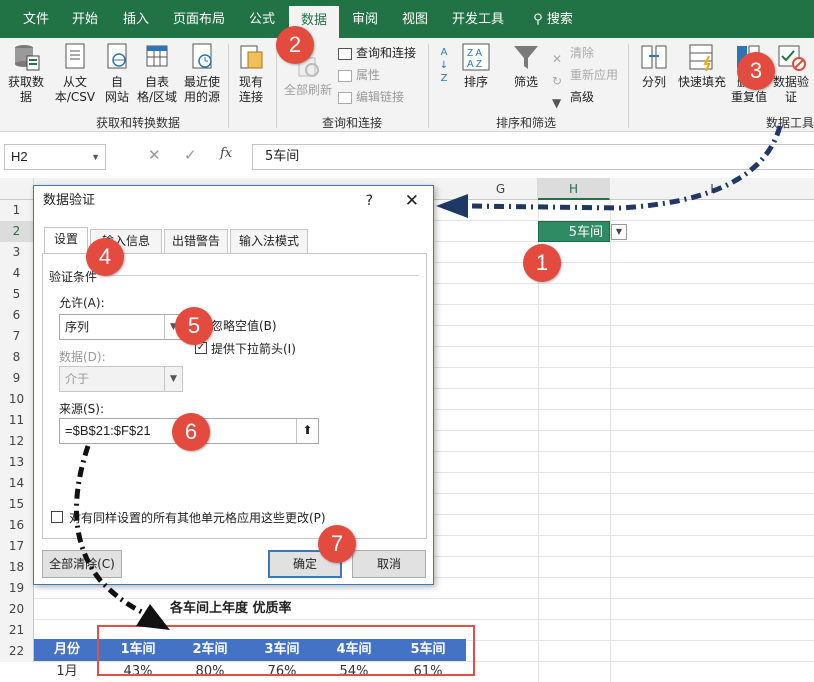 This screenshot has width=814, height=682. Describe the element at coordinates (17, 483) in the screenshot. I see `row-header: 14` at that location.